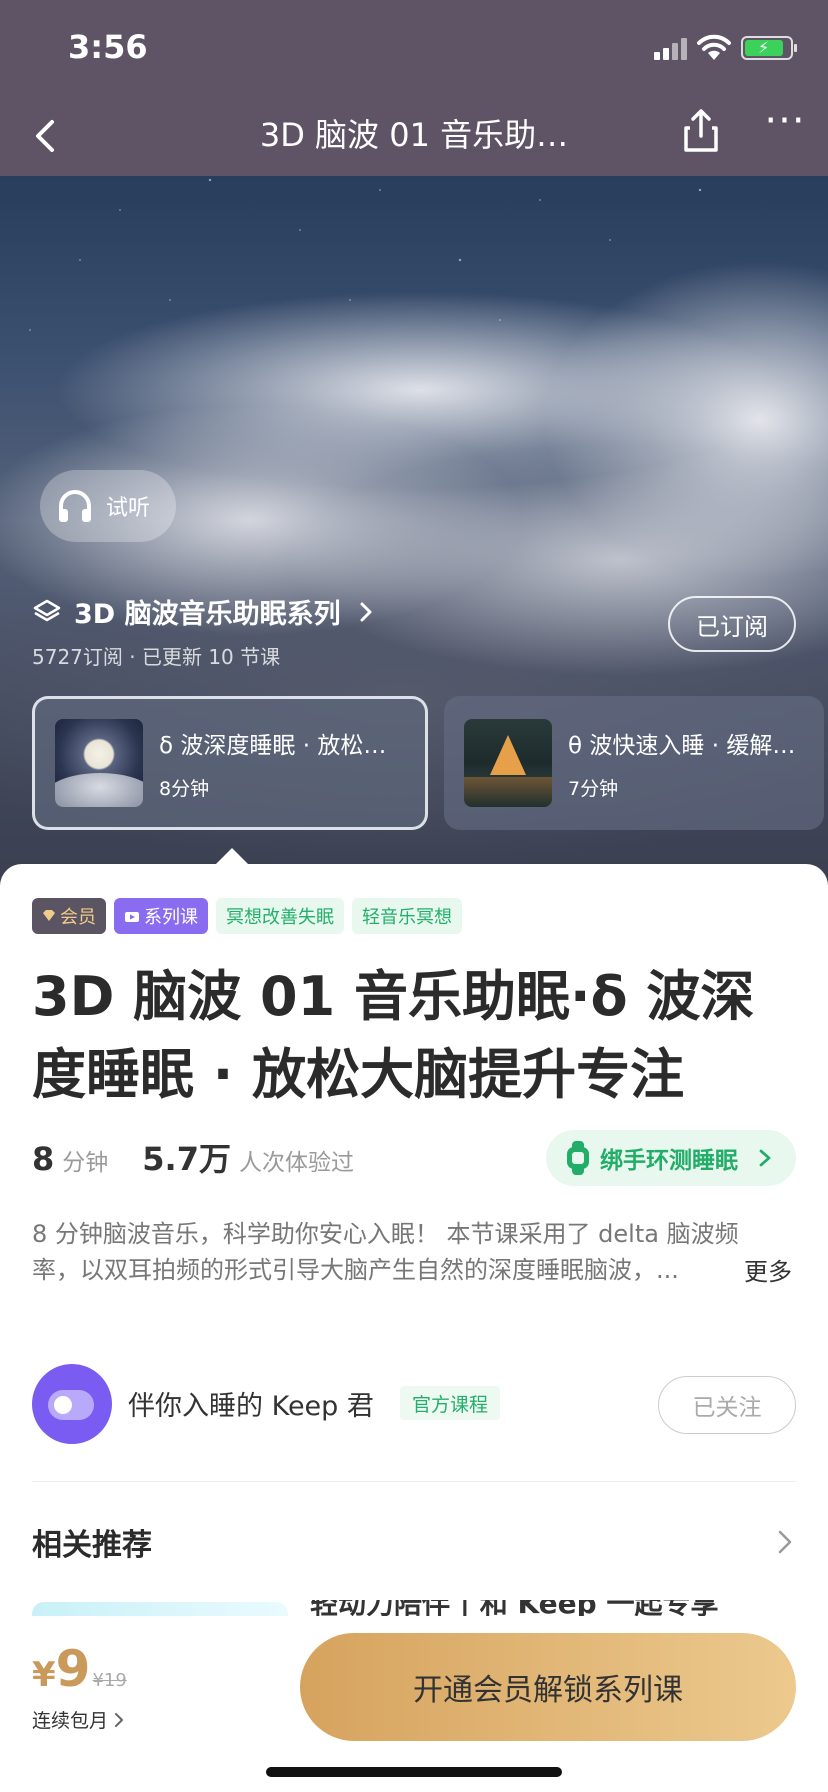 Image resolution: width=828 pixels, height=1792 pixels. What do you see at coordinates (578, 1158) in the screenshot?
I see `smartwatch-icon` at bounding box center [578, 1158].